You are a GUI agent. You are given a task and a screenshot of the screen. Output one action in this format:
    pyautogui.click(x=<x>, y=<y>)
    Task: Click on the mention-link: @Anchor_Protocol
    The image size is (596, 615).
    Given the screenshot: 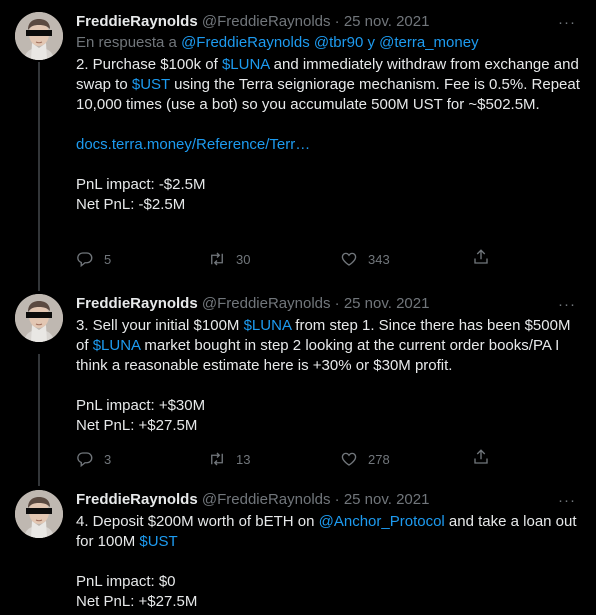 What is the action you would take?
    pyautogui.click(x=382, y=521)
    